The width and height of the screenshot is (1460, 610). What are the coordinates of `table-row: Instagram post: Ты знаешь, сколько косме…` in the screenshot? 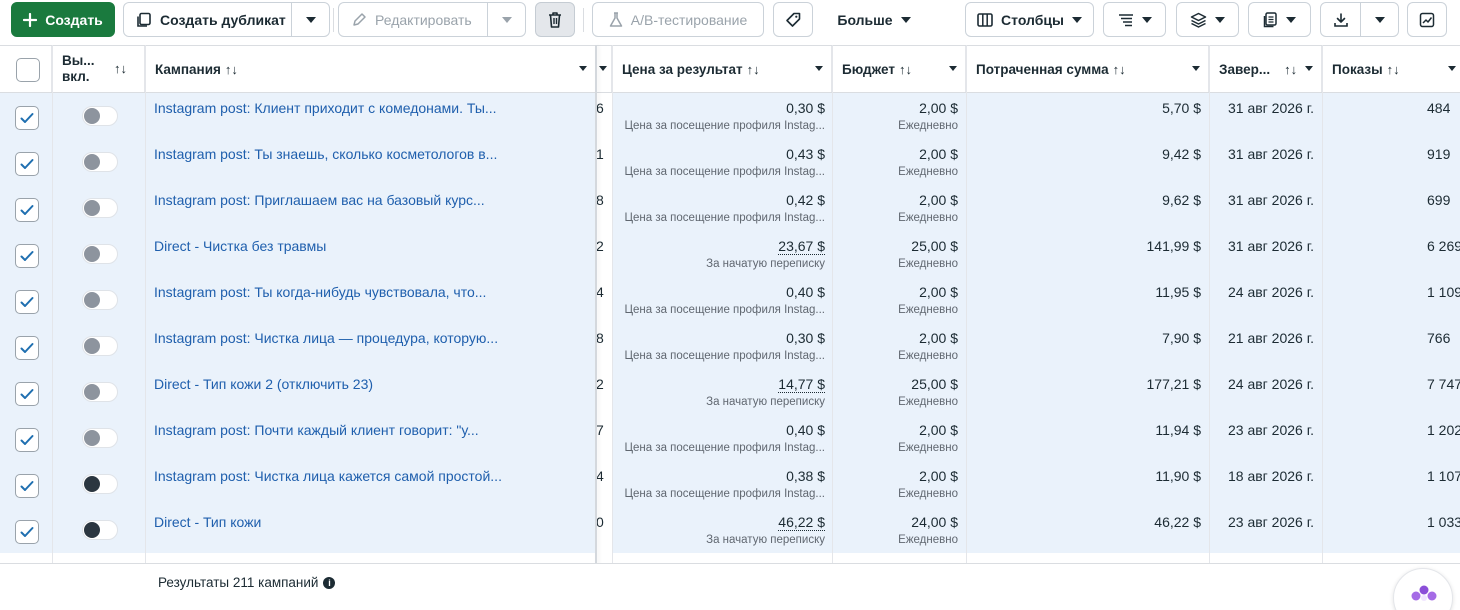 It's located at (730, 162).